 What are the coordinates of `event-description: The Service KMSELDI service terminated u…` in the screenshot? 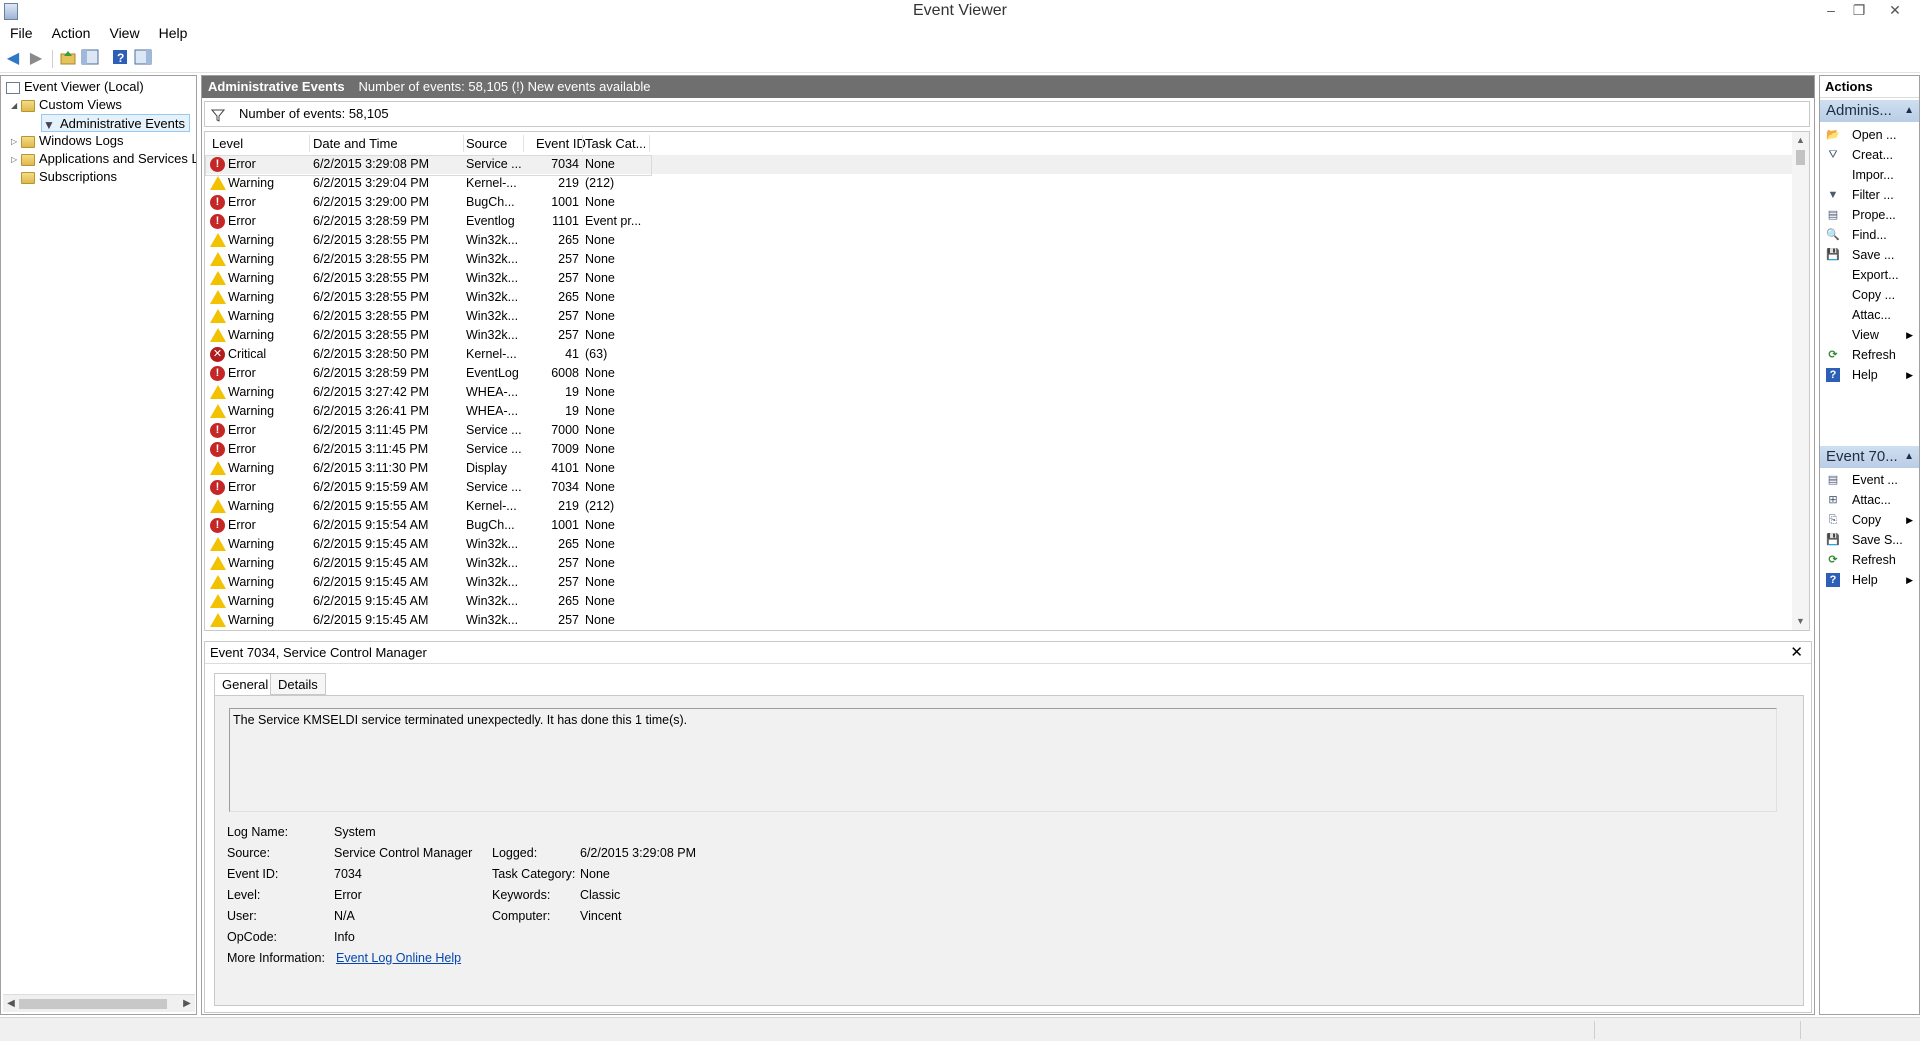 It's located at (1003, 760).